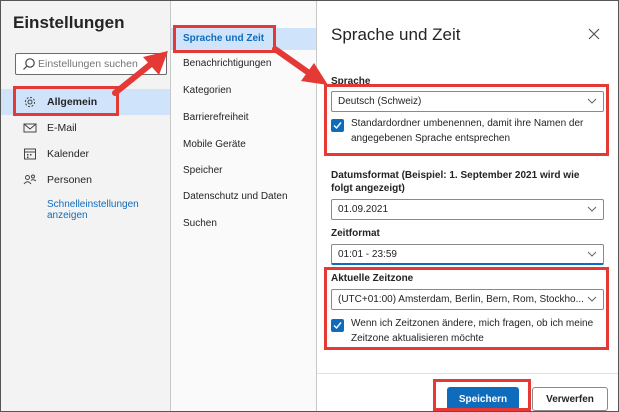 The width and height of the screenshot is (619, 412). What do you see at coordinates (133, 78) in the screenshot?
I see `arrow-to-subnav` at bounding box center [133, 78].